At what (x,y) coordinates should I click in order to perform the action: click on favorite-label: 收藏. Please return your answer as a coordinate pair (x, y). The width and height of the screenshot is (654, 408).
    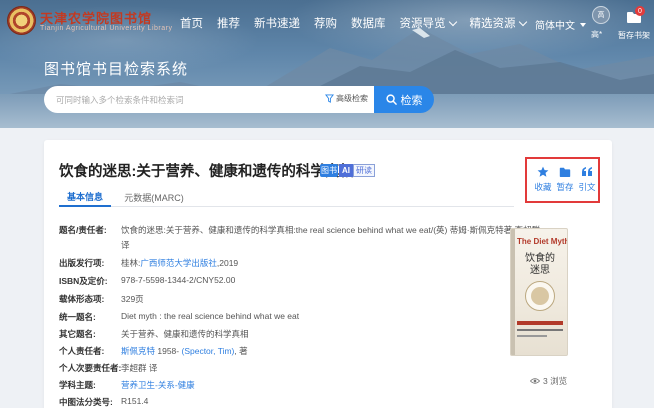
    Looking at the image, I should click on (543, 187).